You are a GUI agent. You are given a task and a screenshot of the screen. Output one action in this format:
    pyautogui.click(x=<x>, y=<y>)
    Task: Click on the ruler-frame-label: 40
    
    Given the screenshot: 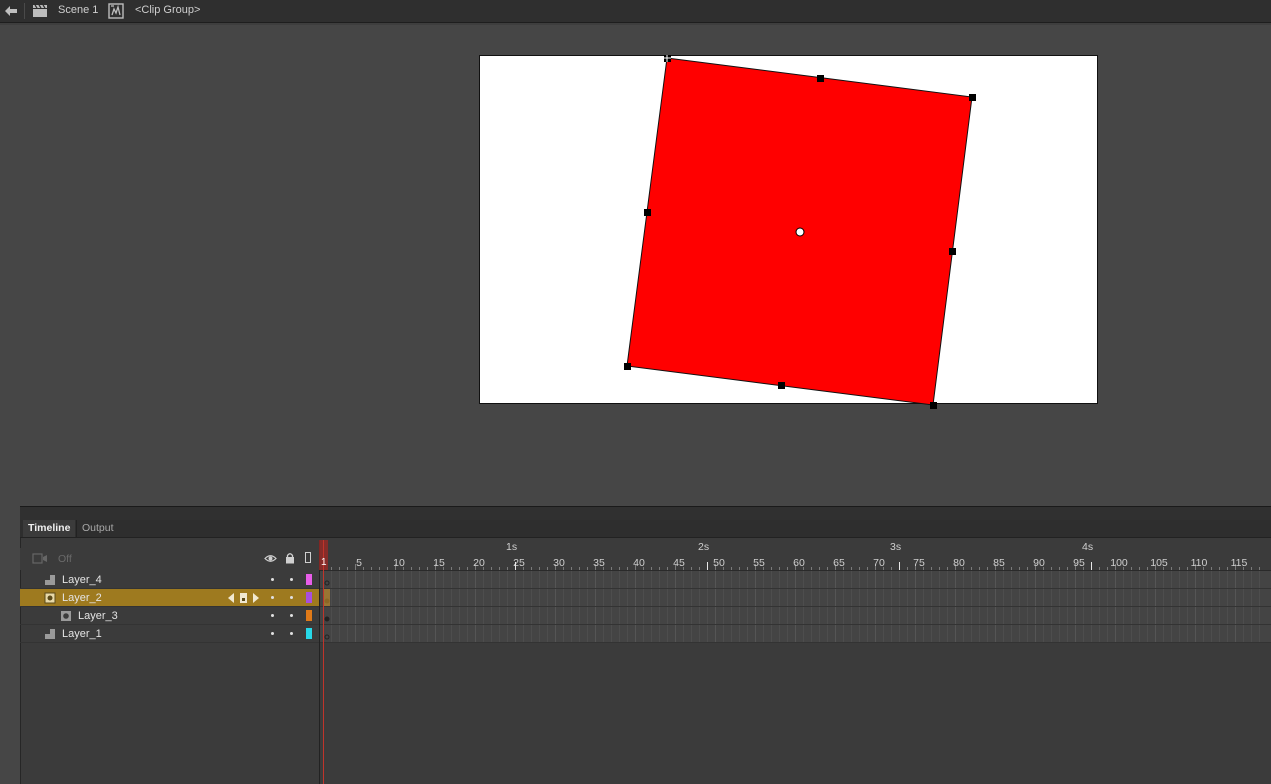 What is the action you would take?
    pyautogui.click(x=639, y=563)
    